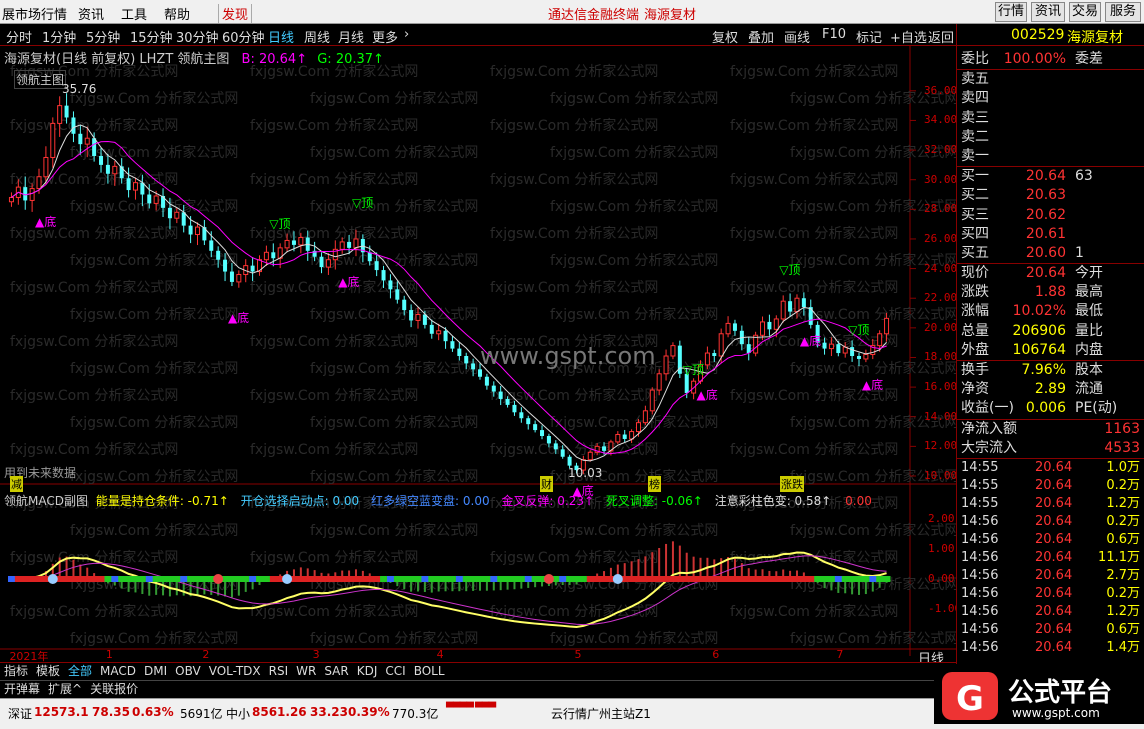  What do you see at coordinates (279, 671) in the screenshot?
I see `indicator-tab: RSI` at bounding box center [279, 671].